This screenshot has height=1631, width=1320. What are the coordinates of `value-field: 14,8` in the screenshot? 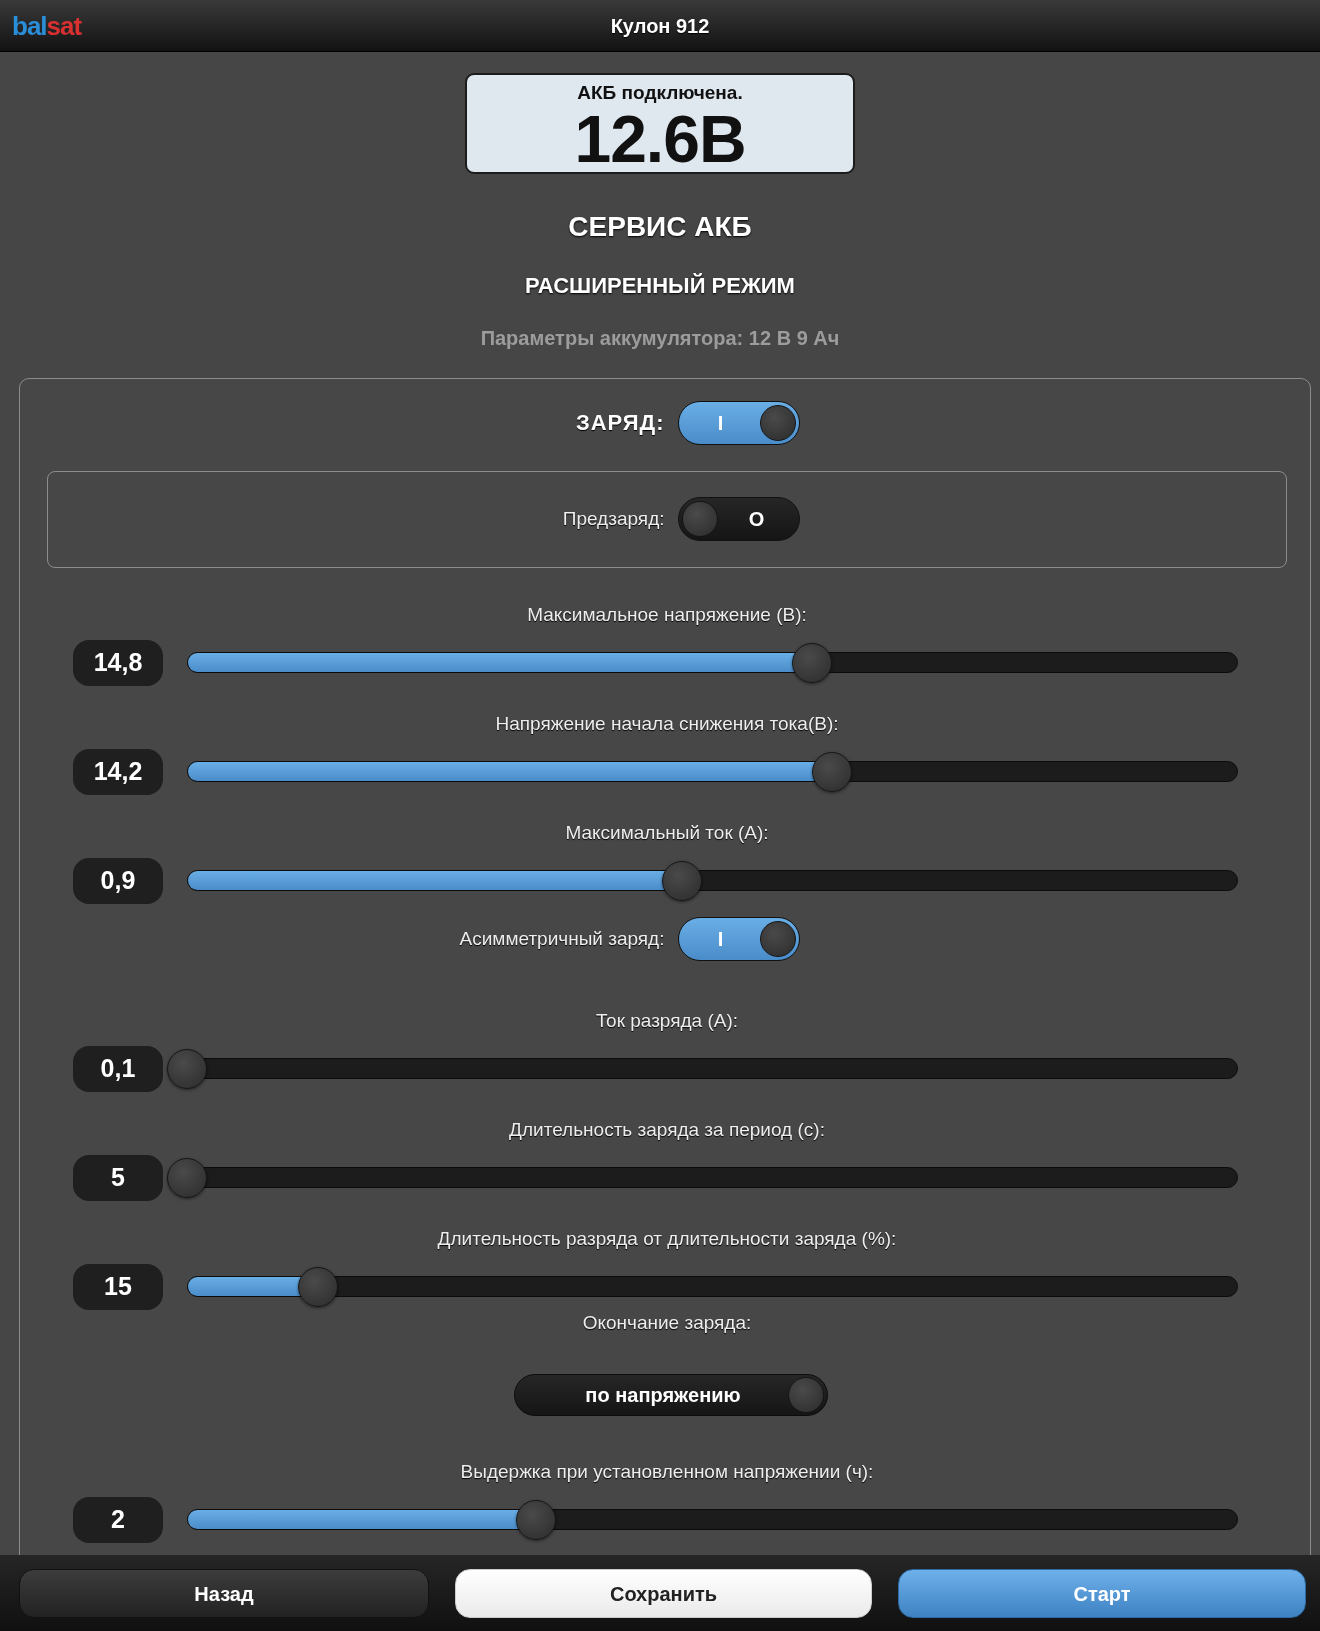 It's located at (118, 662).